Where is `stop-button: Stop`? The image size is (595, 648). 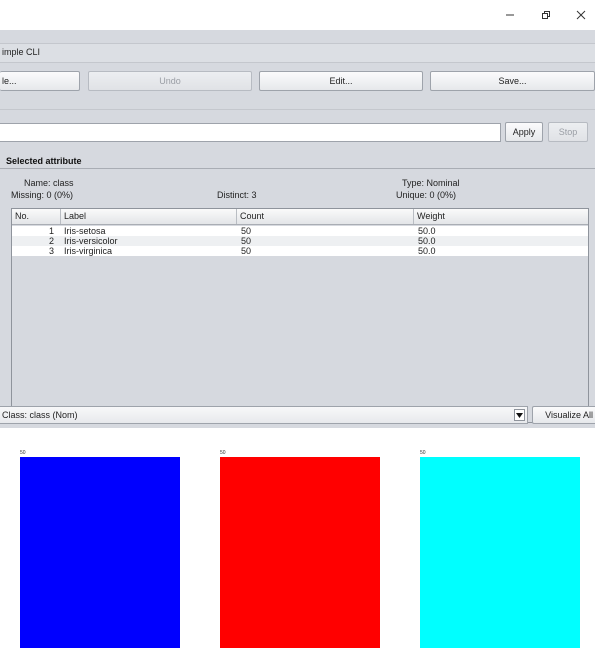 stop-button: Stop is located at coordinates (568, 132).